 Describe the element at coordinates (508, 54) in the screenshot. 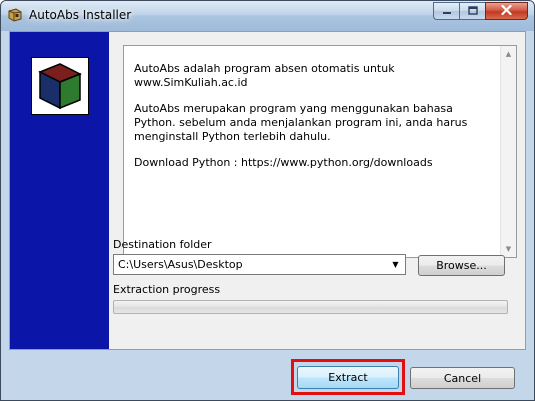

I see `scroll-up-arrow-icon: ▲` at that location.